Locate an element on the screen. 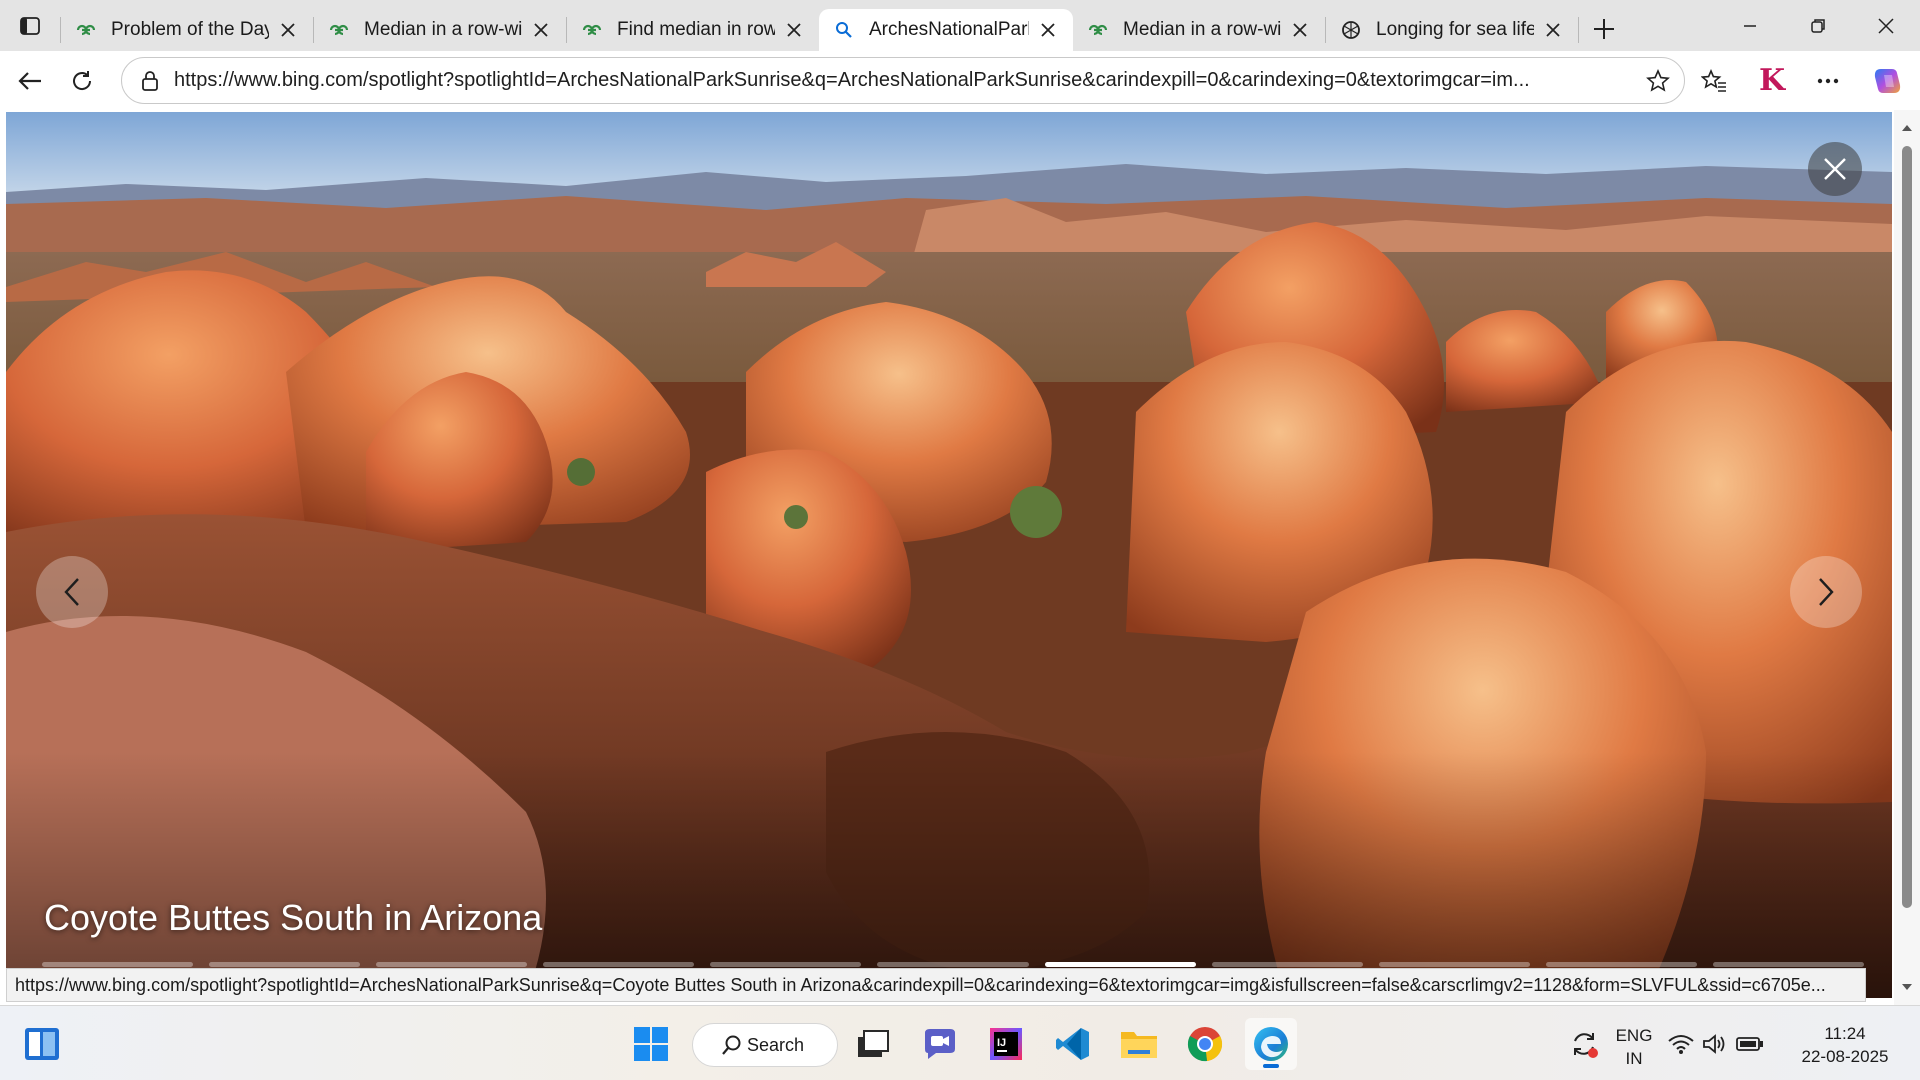 This screenshot has height=1080, width=1920. tab-actions-button is located at coordinates (30, 25).